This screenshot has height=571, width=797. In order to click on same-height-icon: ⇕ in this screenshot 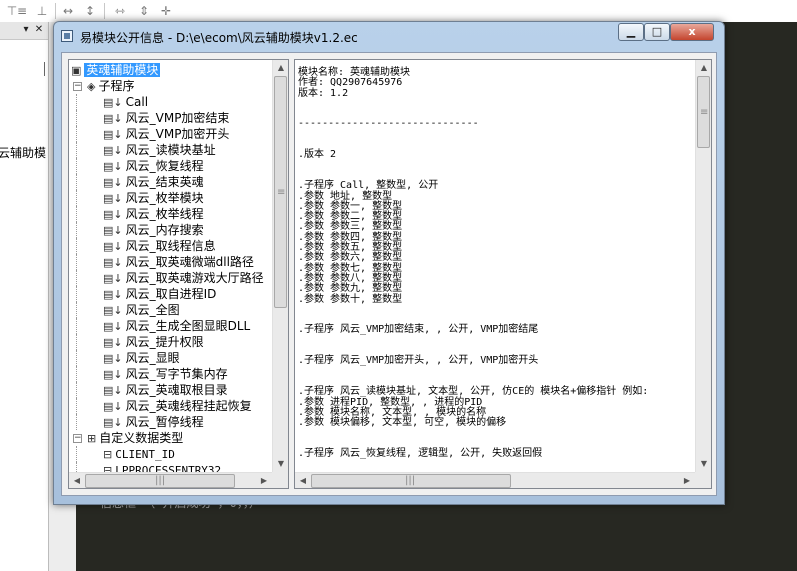, I will do `click(144, 11)`.